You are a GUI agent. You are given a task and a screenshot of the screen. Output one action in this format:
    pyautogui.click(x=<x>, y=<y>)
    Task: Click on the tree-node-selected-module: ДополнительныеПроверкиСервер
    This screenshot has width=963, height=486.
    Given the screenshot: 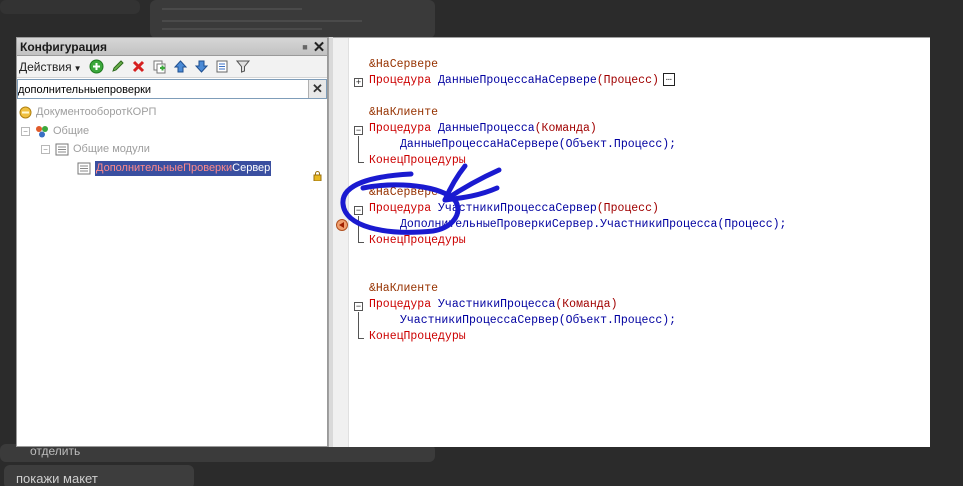 What is the action you would take?
    pyautogui.click(x=174, y=168)
    